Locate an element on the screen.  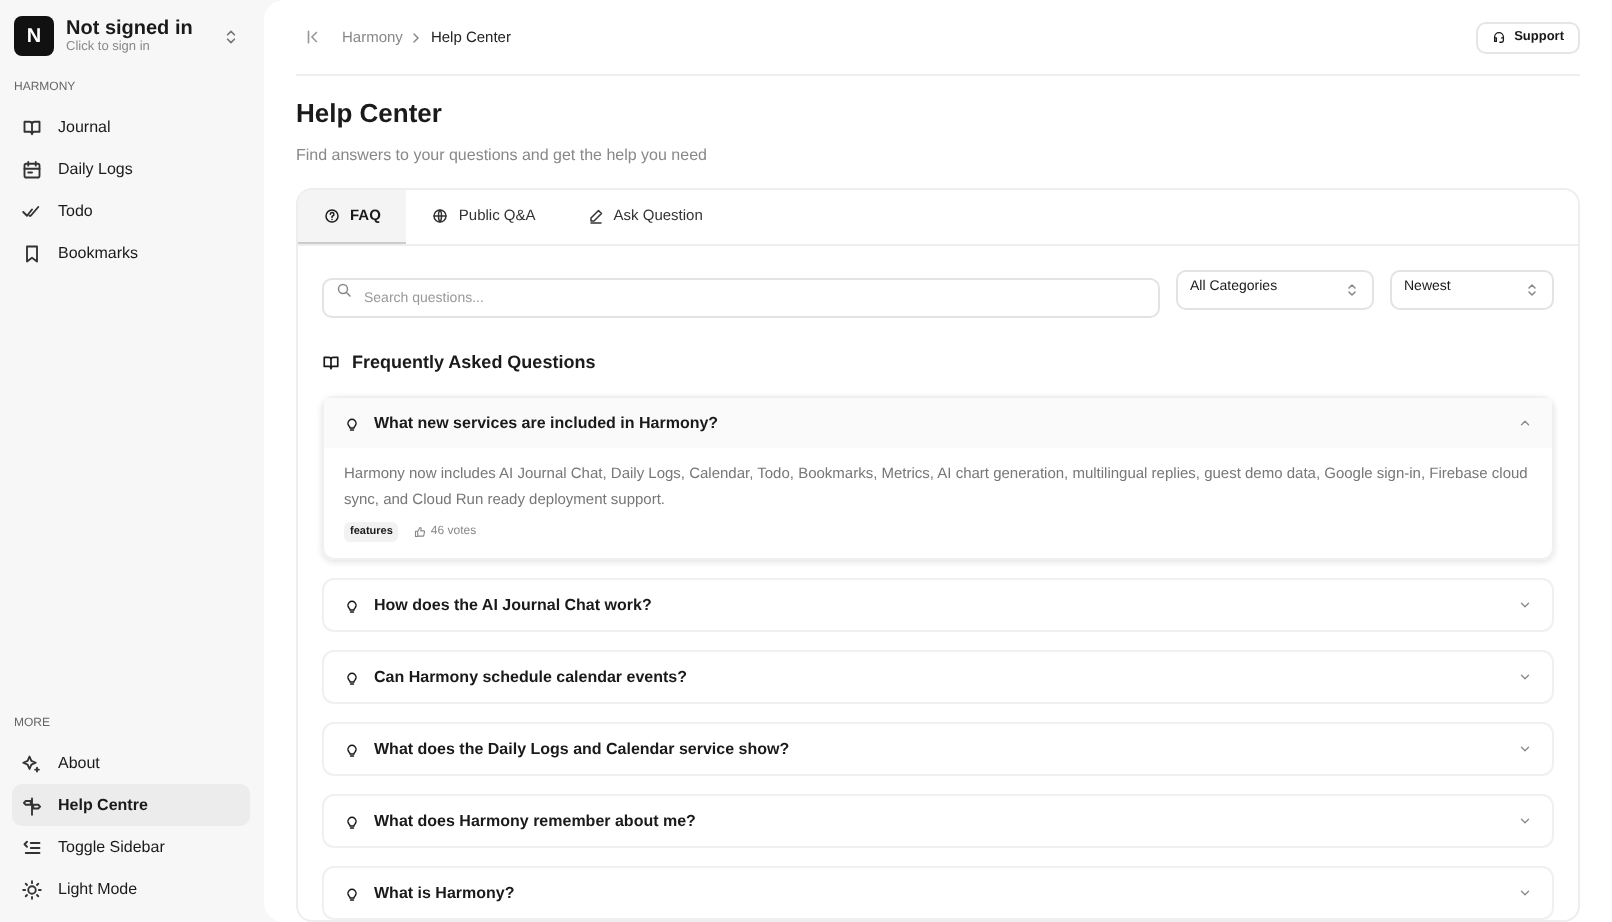
page-subtitle: Find answers to your questions and get the help you need is located at coordinates (502, 155).